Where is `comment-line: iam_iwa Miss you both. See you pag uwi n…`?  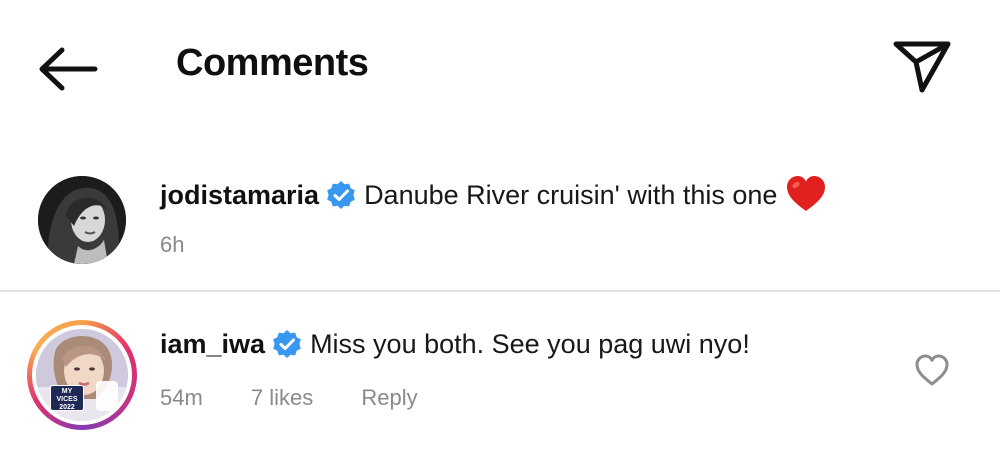
comment-line: iam_iwa Miss you both. See you pag uwi n… is located at coordinates (455, 344).